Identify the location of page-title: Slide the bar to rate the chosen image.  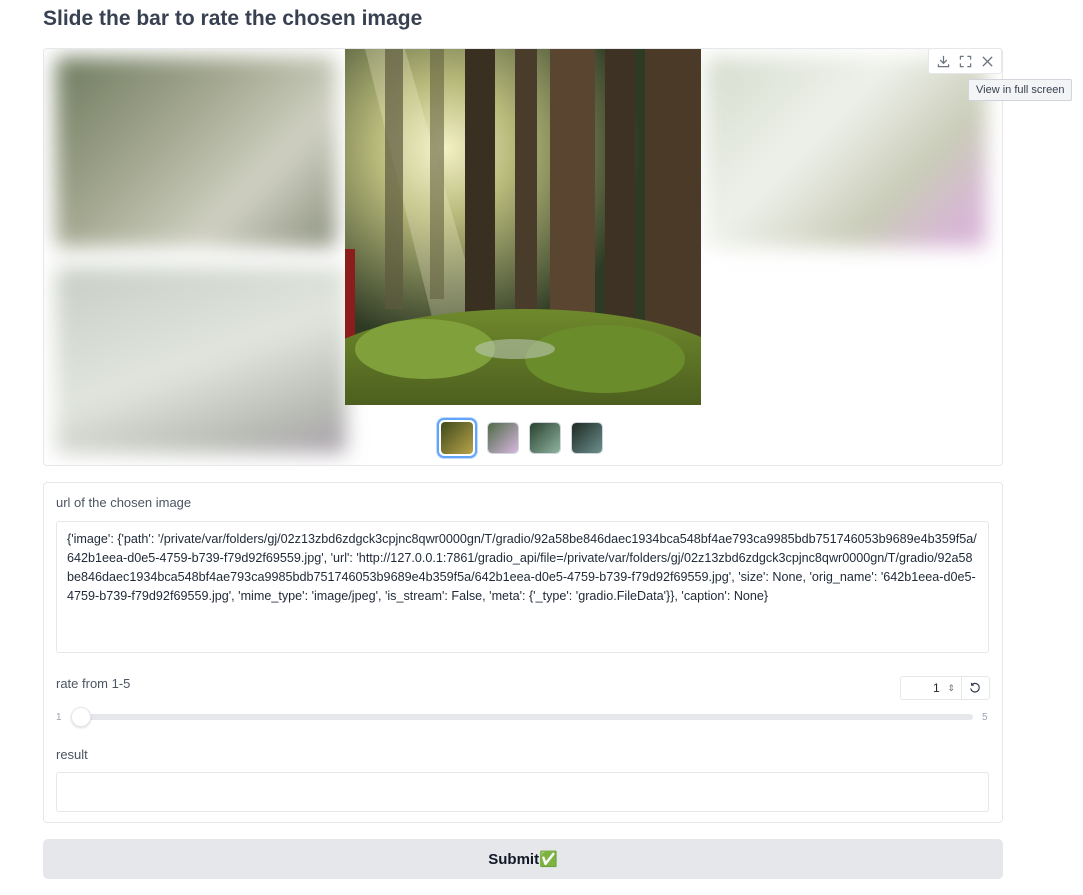
(233, 18).